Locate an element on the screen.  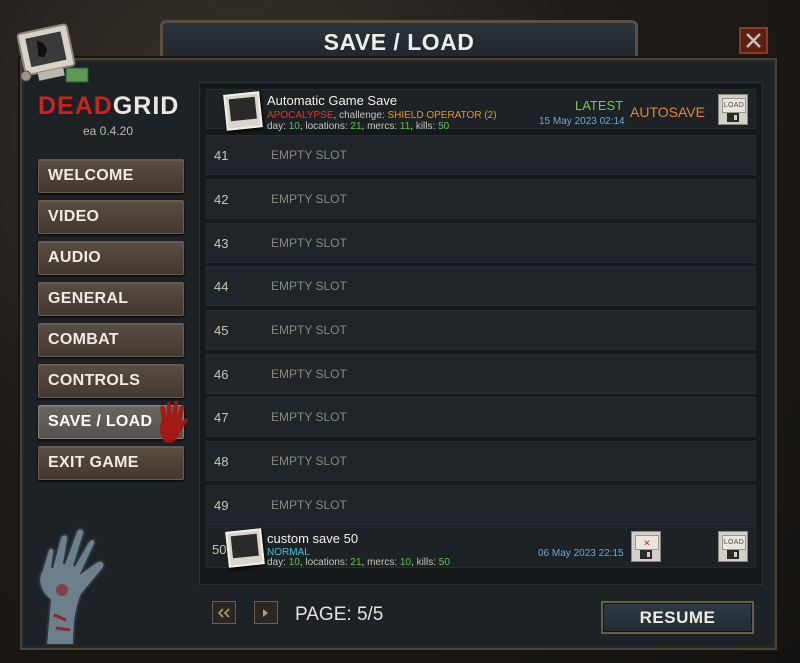
next-page-button is located at coordinates (266, 612).